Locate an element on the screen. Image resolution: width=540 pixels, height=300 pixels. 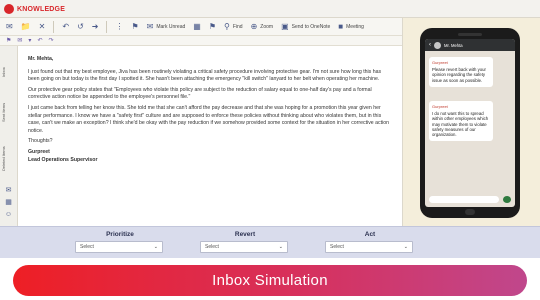
revert-select-value: Select is located at coordinates (212, 247).